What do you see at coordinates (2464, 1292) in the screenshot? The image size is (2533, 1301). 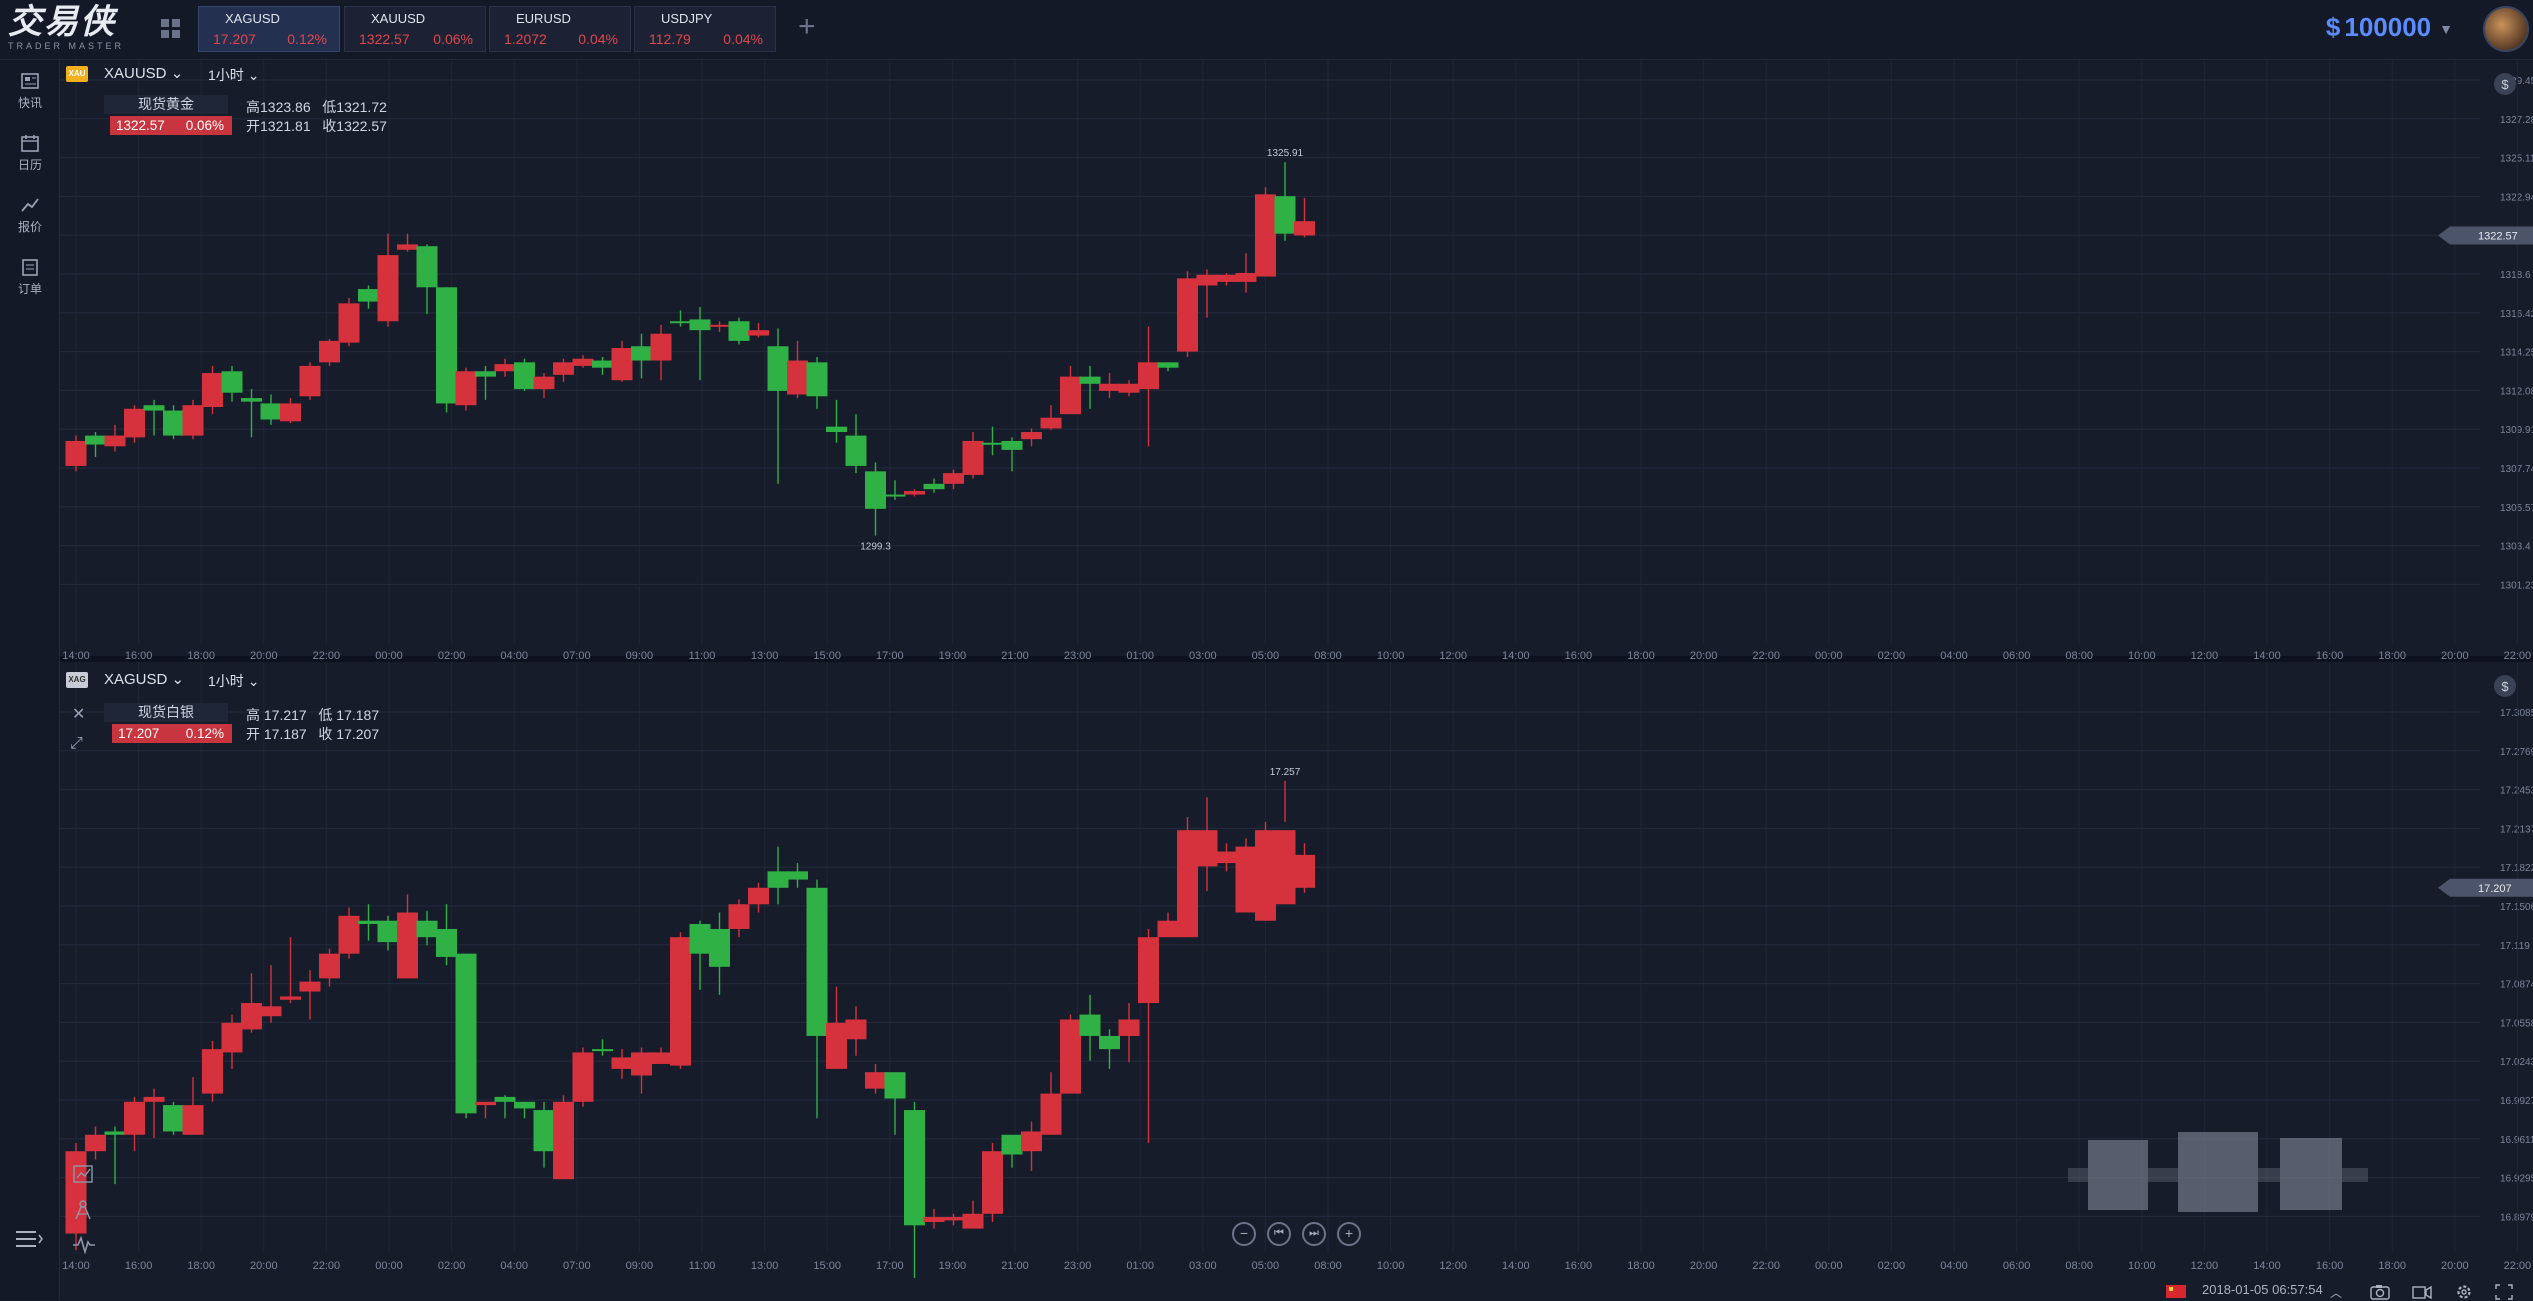 I see `settings-icon` at bounding box center [2464, 1292].